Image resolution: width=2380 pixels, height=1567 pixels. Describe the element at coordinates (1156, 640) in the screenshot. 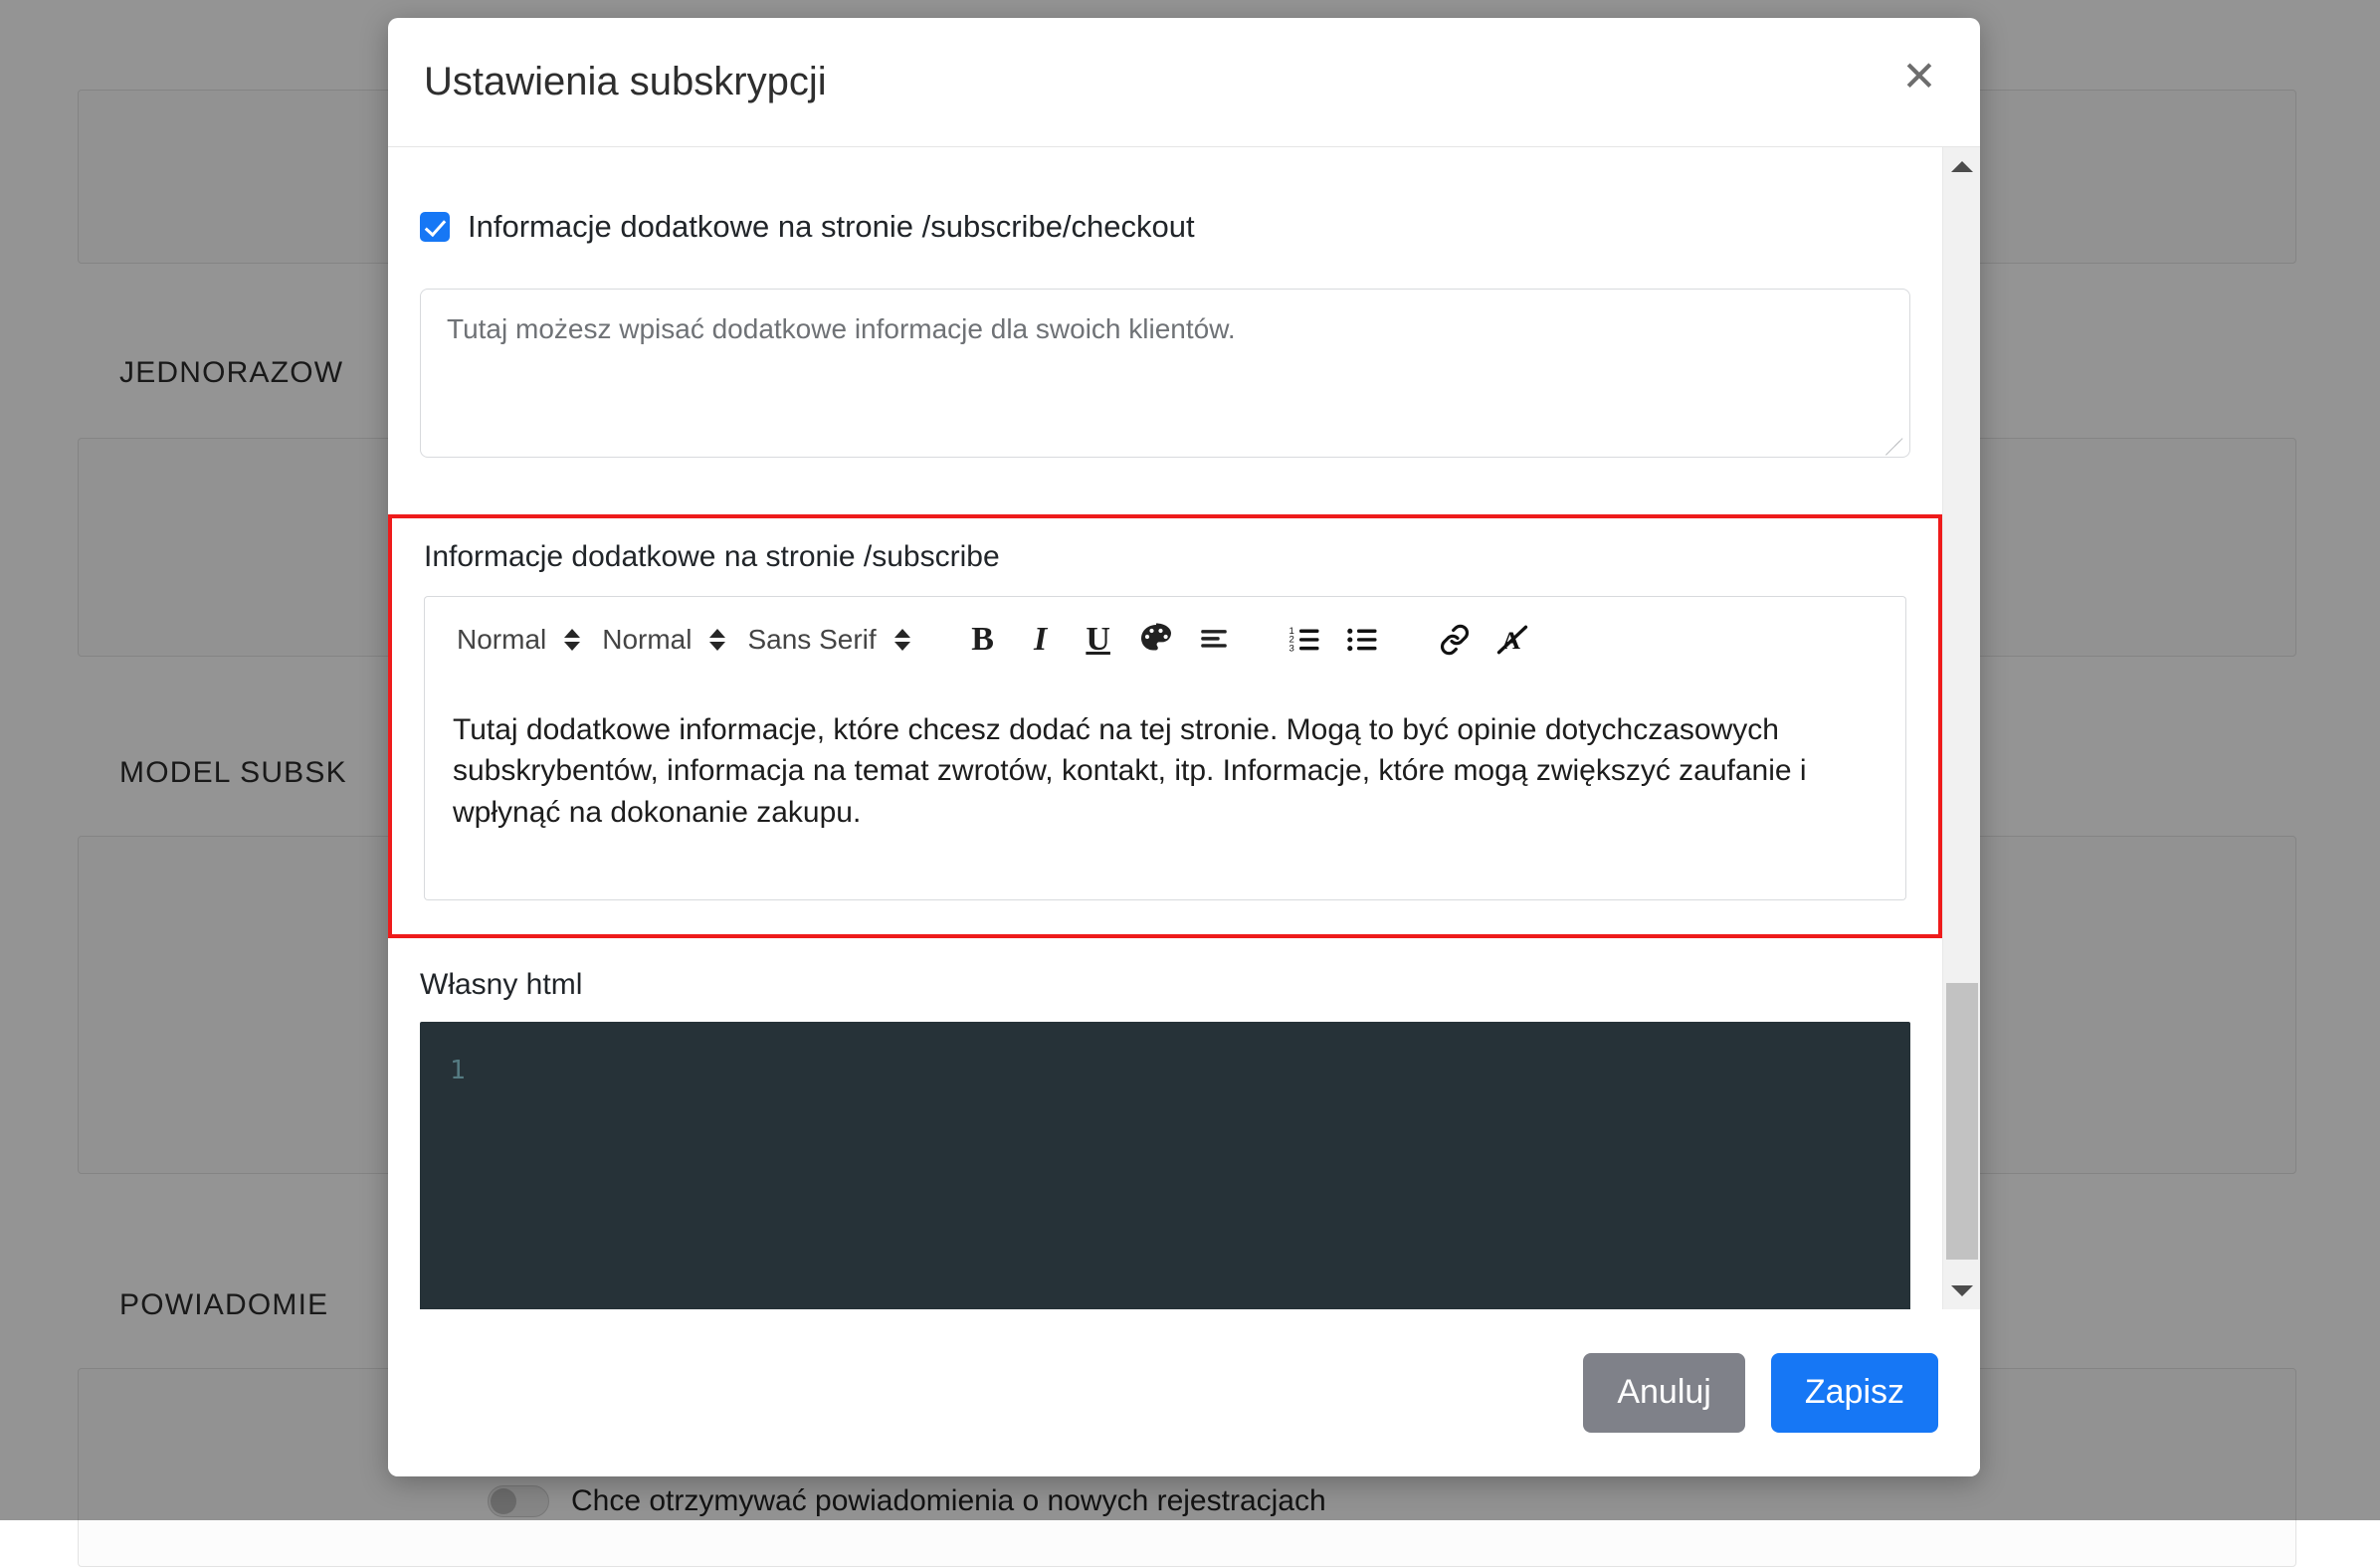

I see `color-palette-icon` at that location.